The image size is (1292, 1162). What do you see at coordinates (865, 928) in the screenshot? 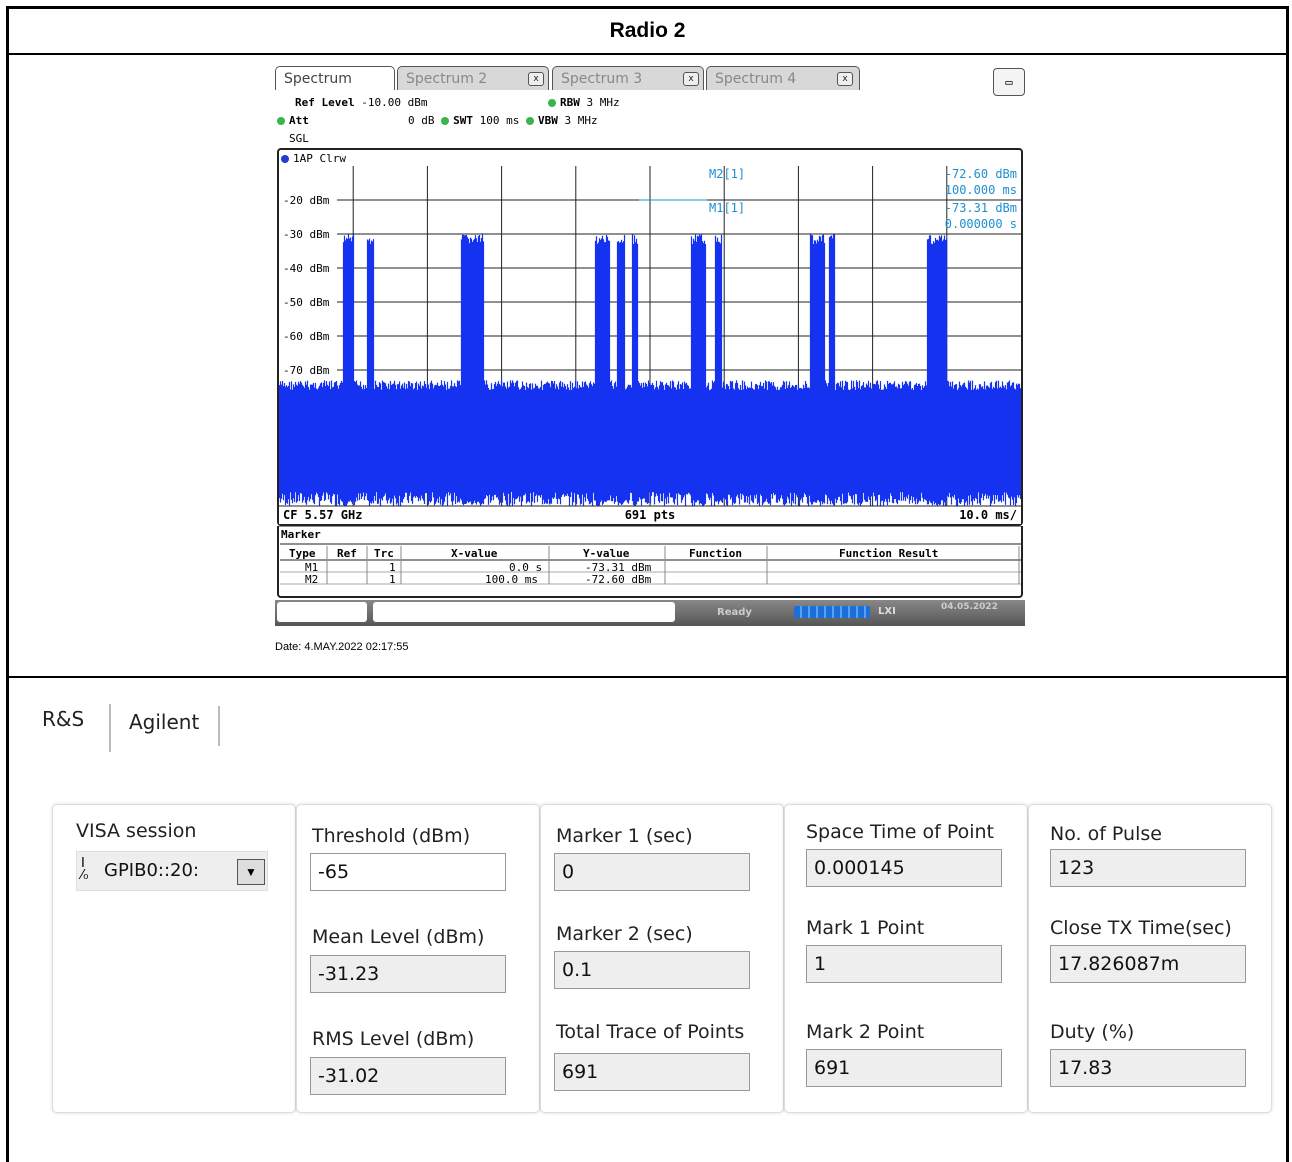
I see `mark1-point-label: Mark 1 Point` at bounding box center [865, 928].